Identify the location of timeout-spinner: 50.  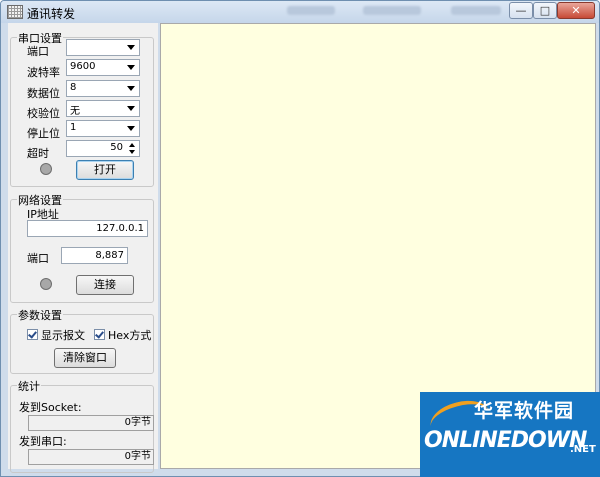
(103, 148).